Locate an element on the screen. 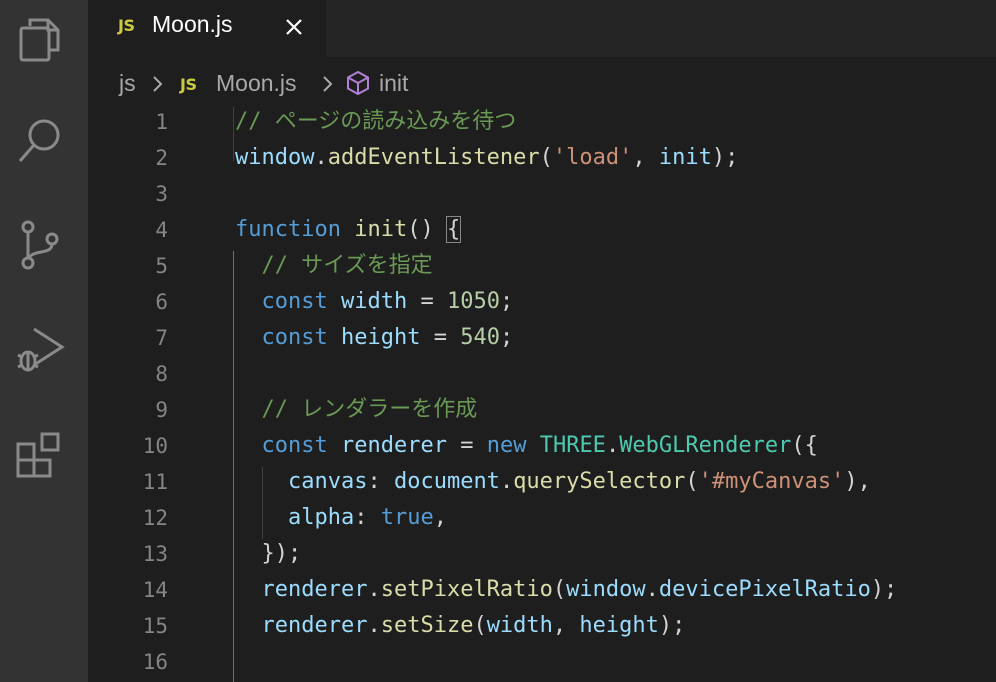 Image resolution: width=996 pixels, height=682 pixels. breadcrumb-symbol: init is located at coordinates (393, 83).